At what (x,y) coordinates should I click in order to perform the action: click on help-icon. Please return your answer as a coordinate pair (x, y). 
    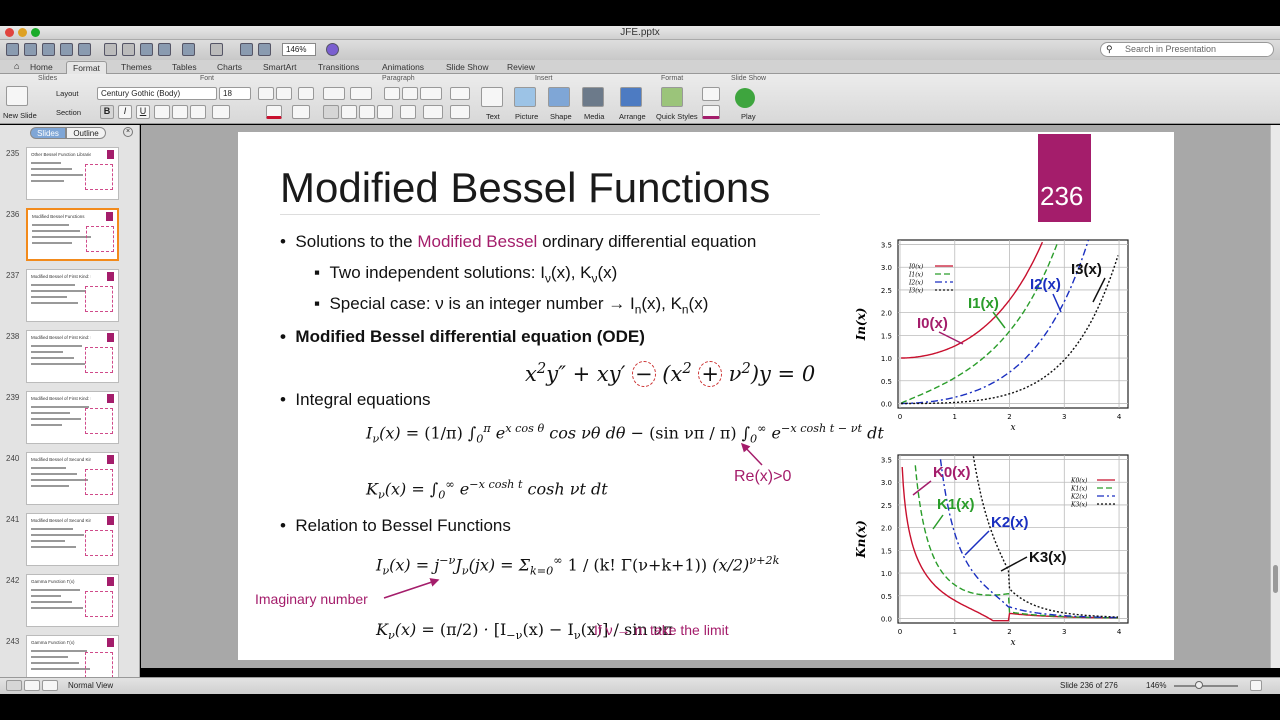
    Looking at the image, I should click on (332, 49).